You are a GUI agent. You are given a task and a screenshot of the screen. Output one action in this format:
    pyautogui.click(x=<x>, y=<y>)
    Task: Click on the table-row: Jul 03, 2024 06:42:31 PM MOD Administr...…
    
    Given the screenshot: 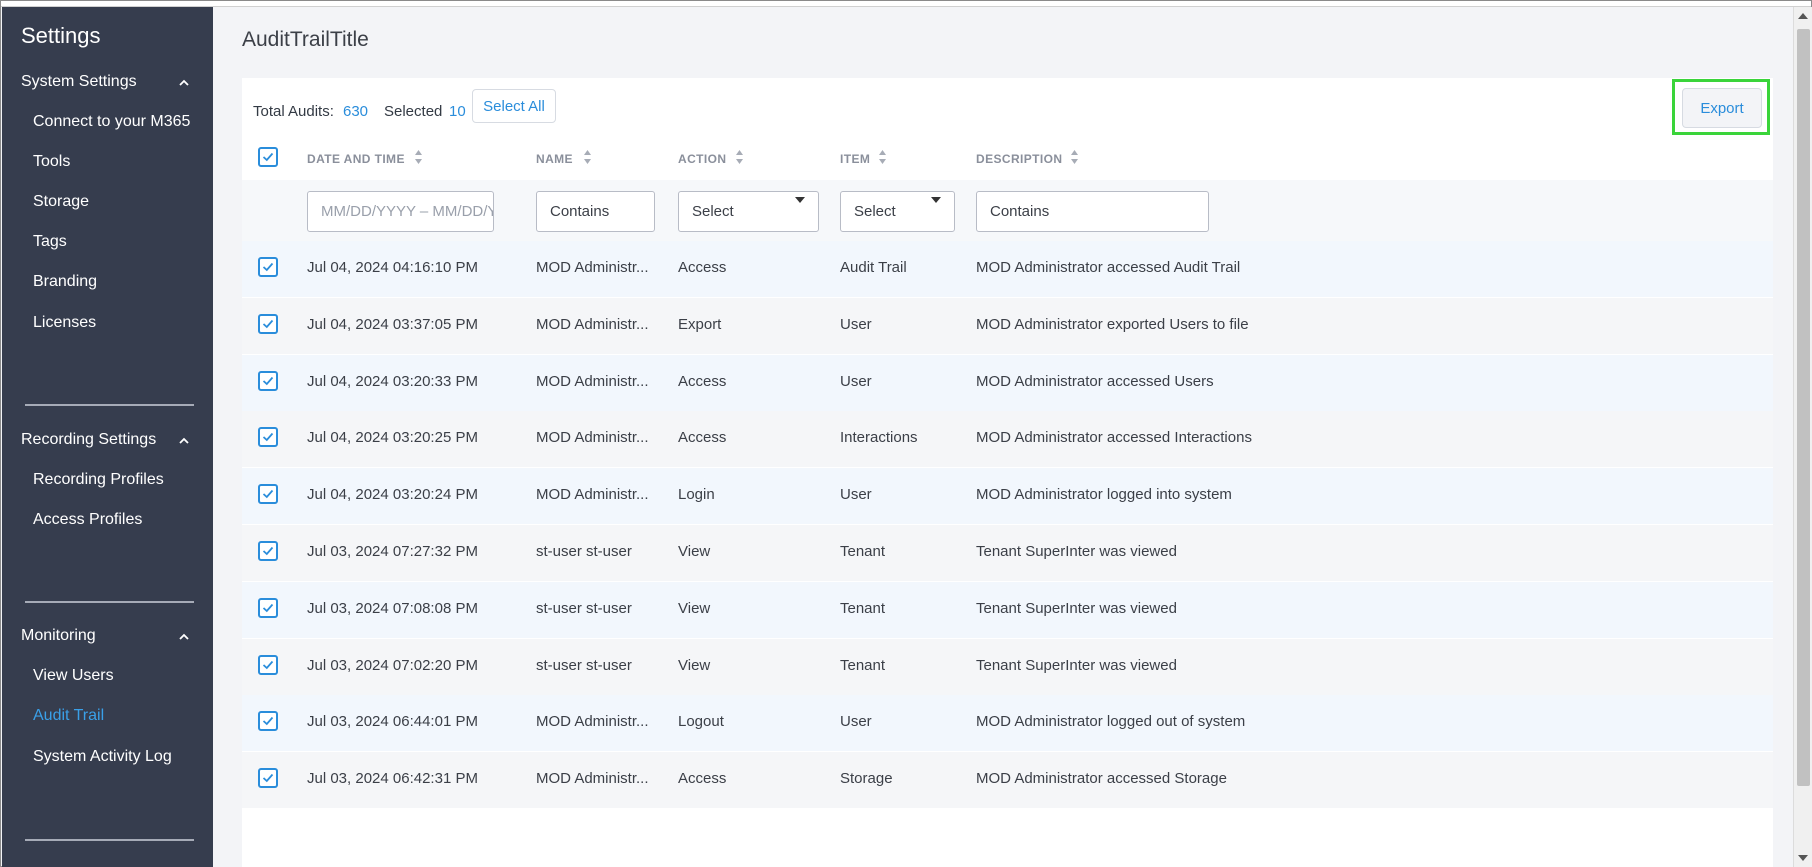 What is the action you would take?
    pyautogui.click(x=1007, y=780)
    